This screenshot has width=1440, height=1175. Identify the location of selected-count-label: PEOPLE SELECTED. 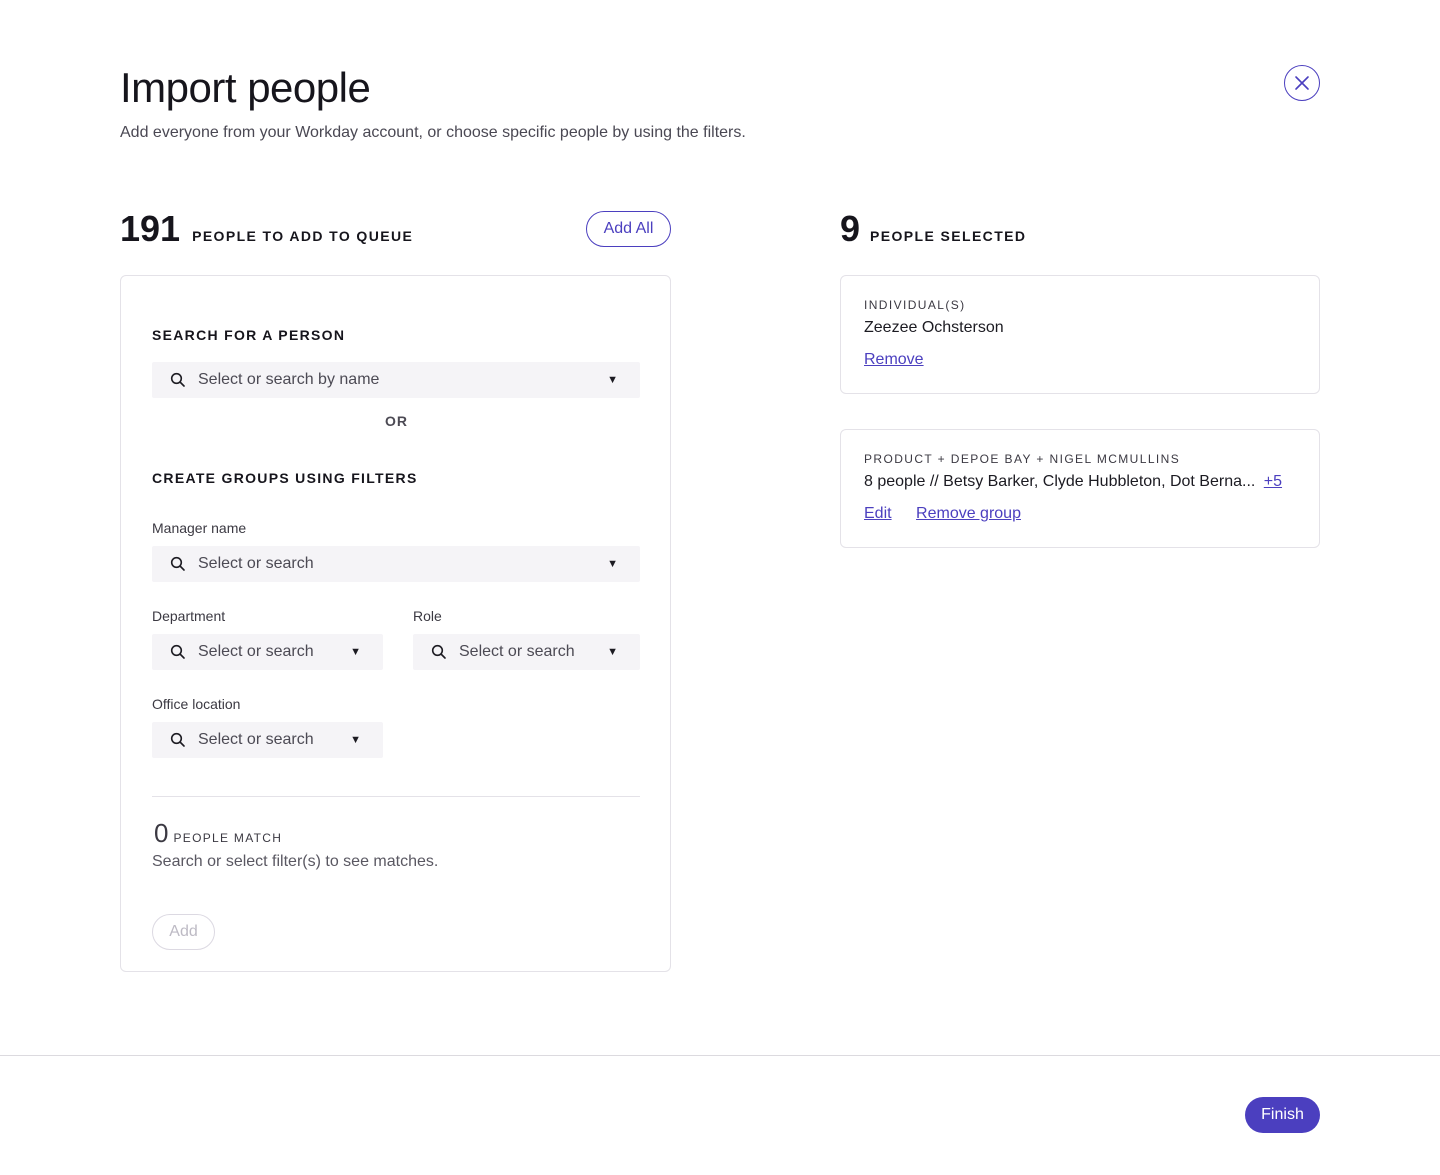
(948, 236).